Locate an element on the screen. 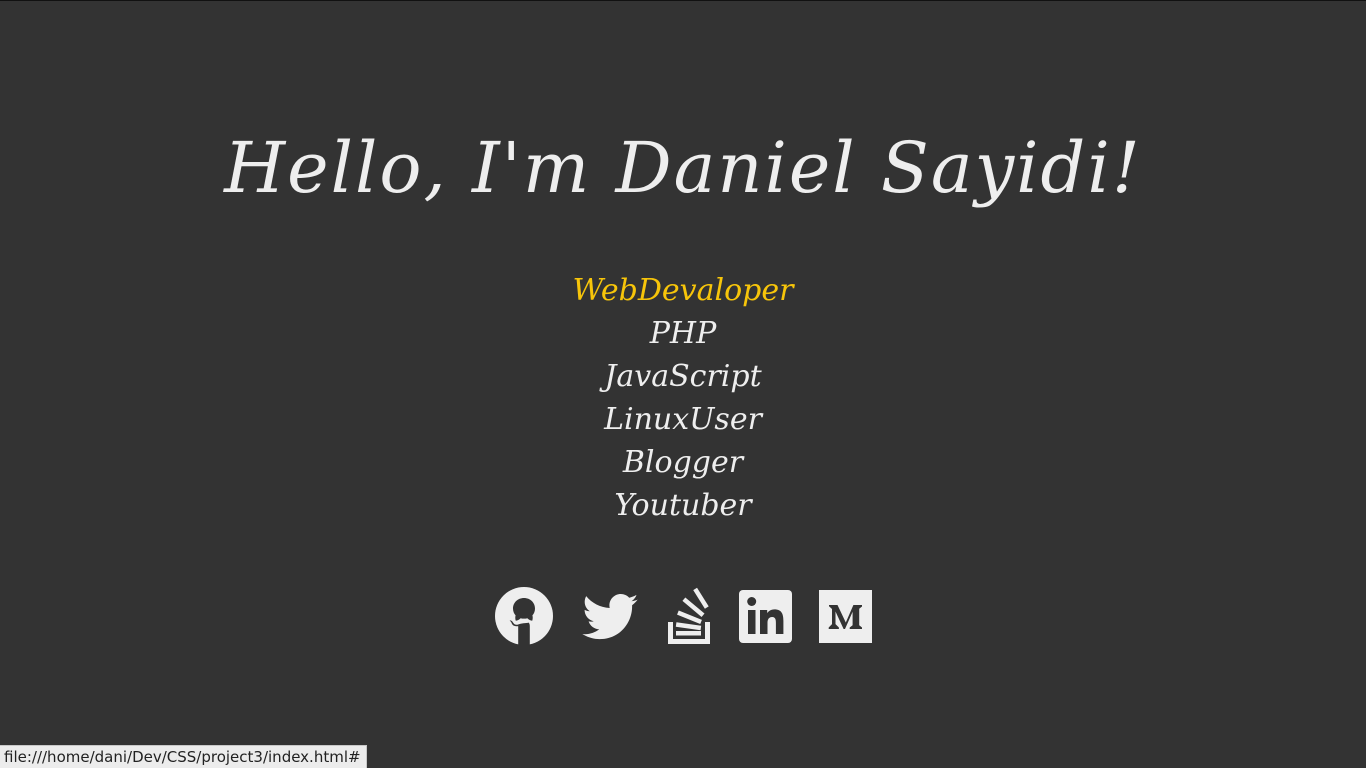 This screenshot has width=1366, height=768. role-item-webdevaloper: WebDevaloper is located at coordinates (683, 290).